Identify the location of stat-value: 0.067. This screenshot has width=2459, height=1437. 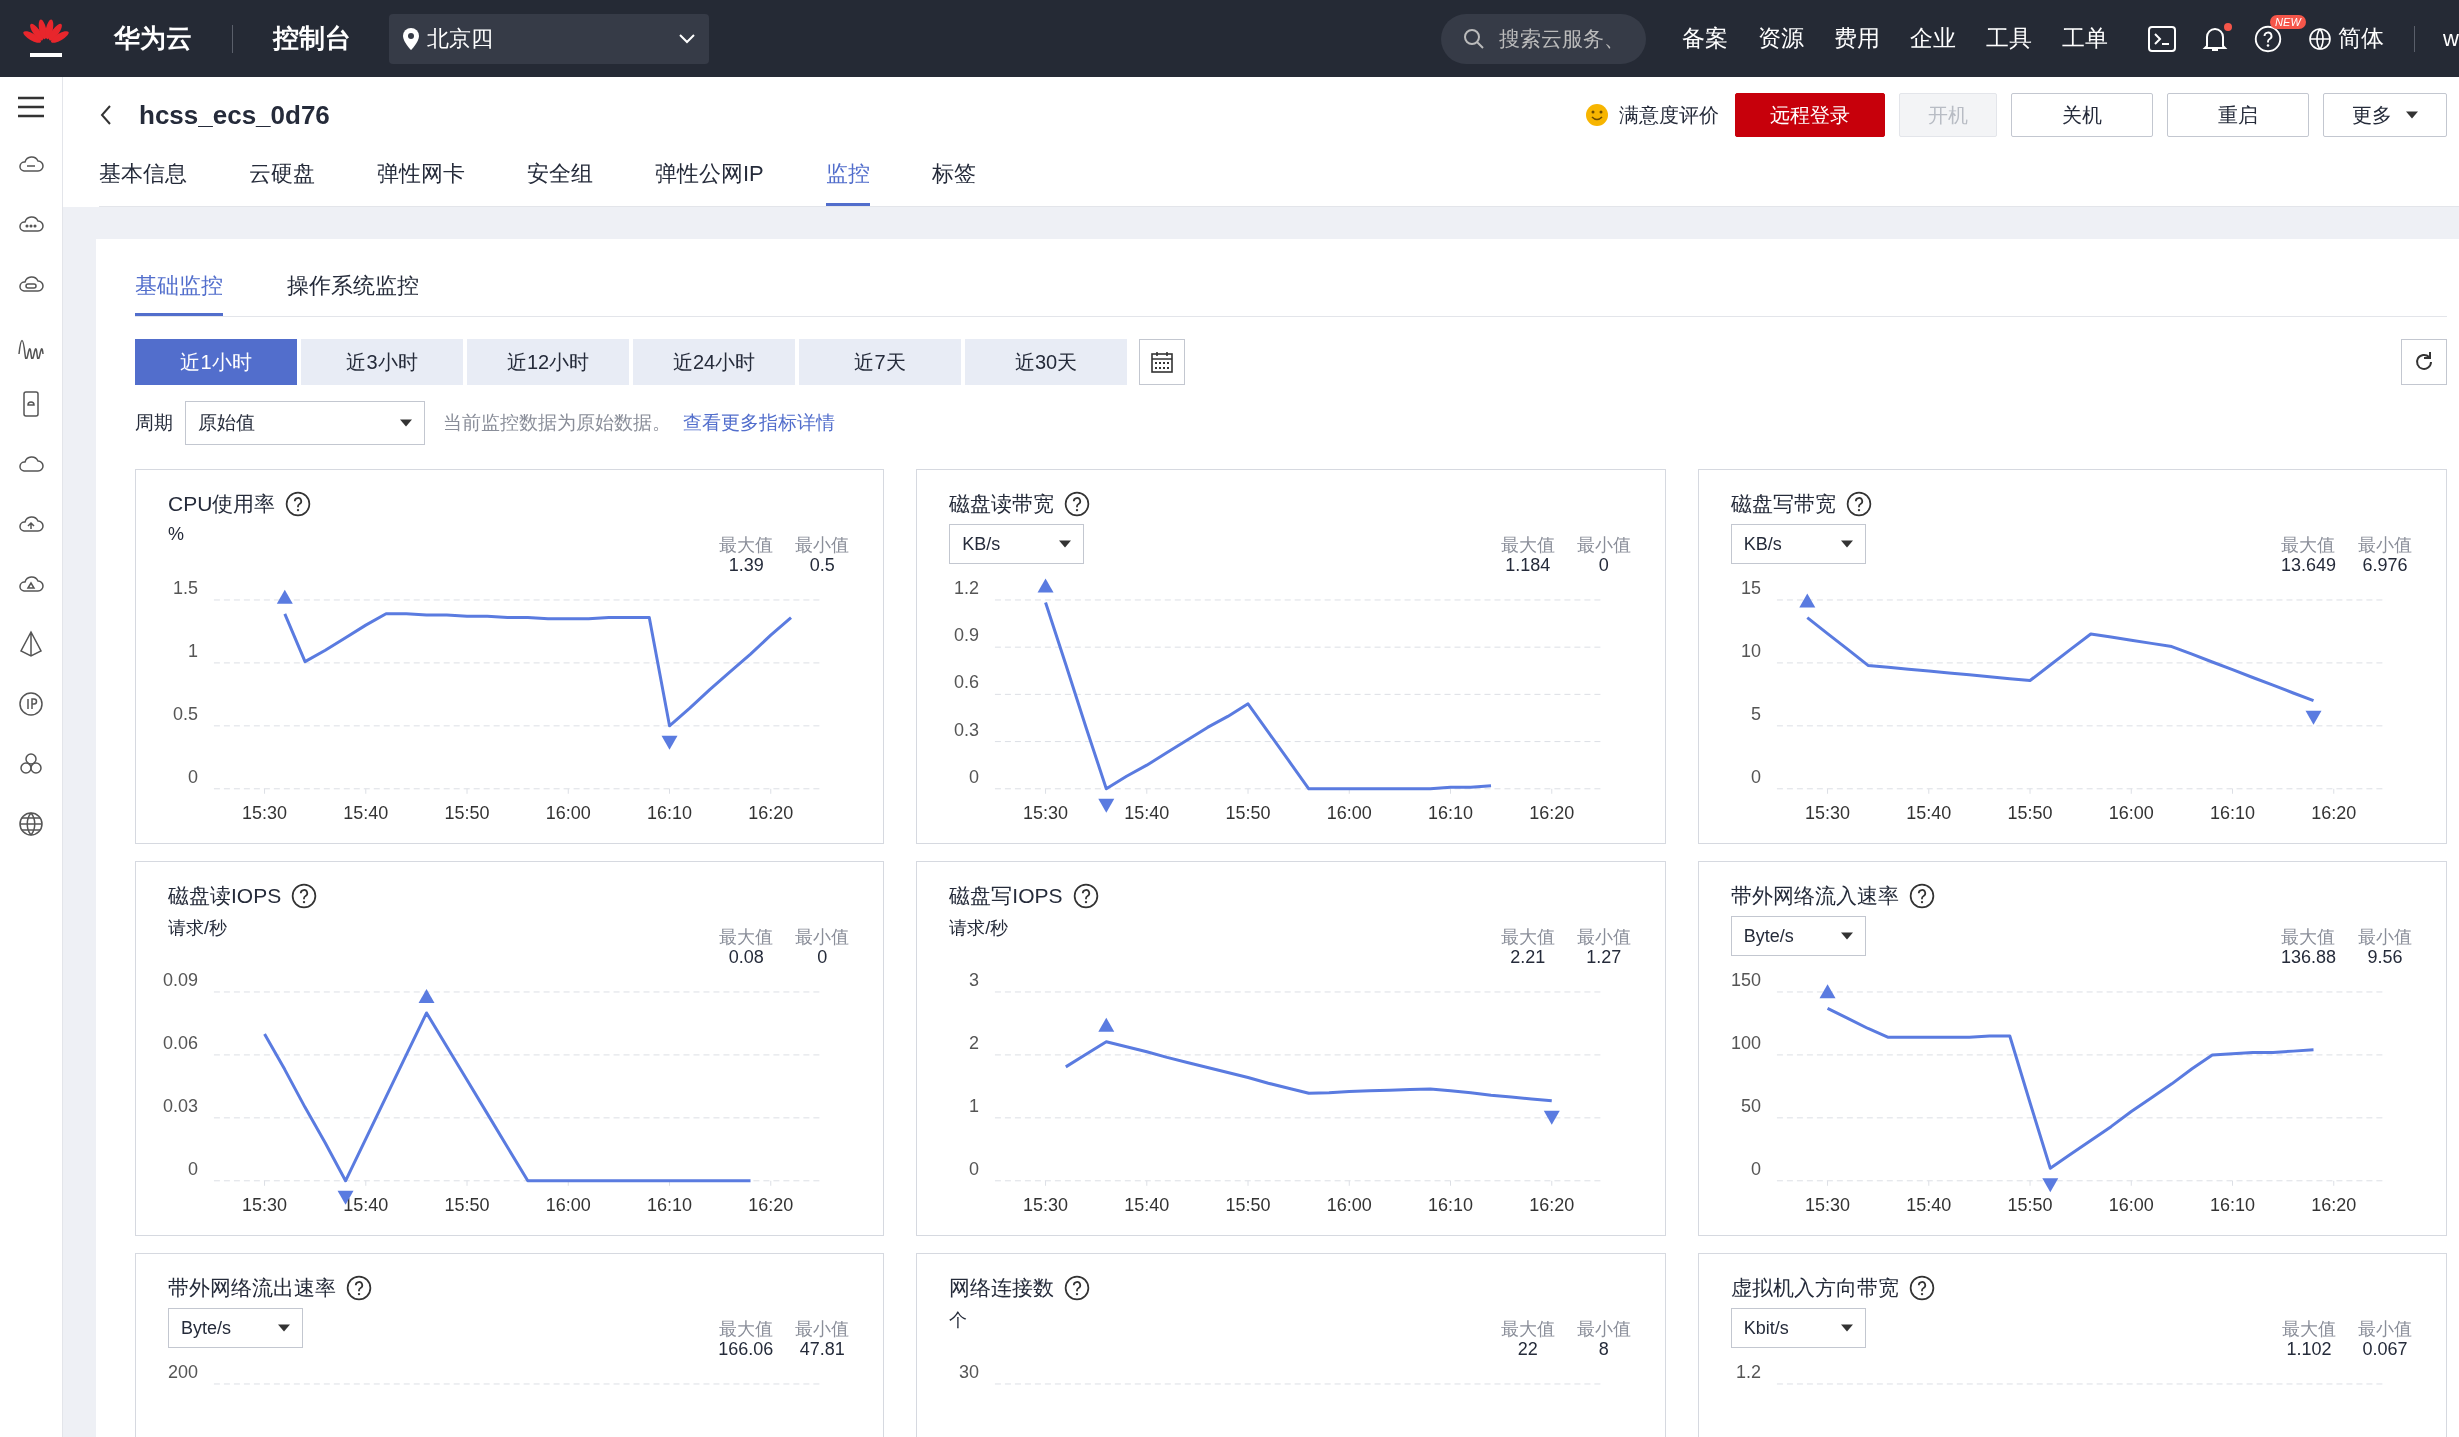
(2385, 1349).